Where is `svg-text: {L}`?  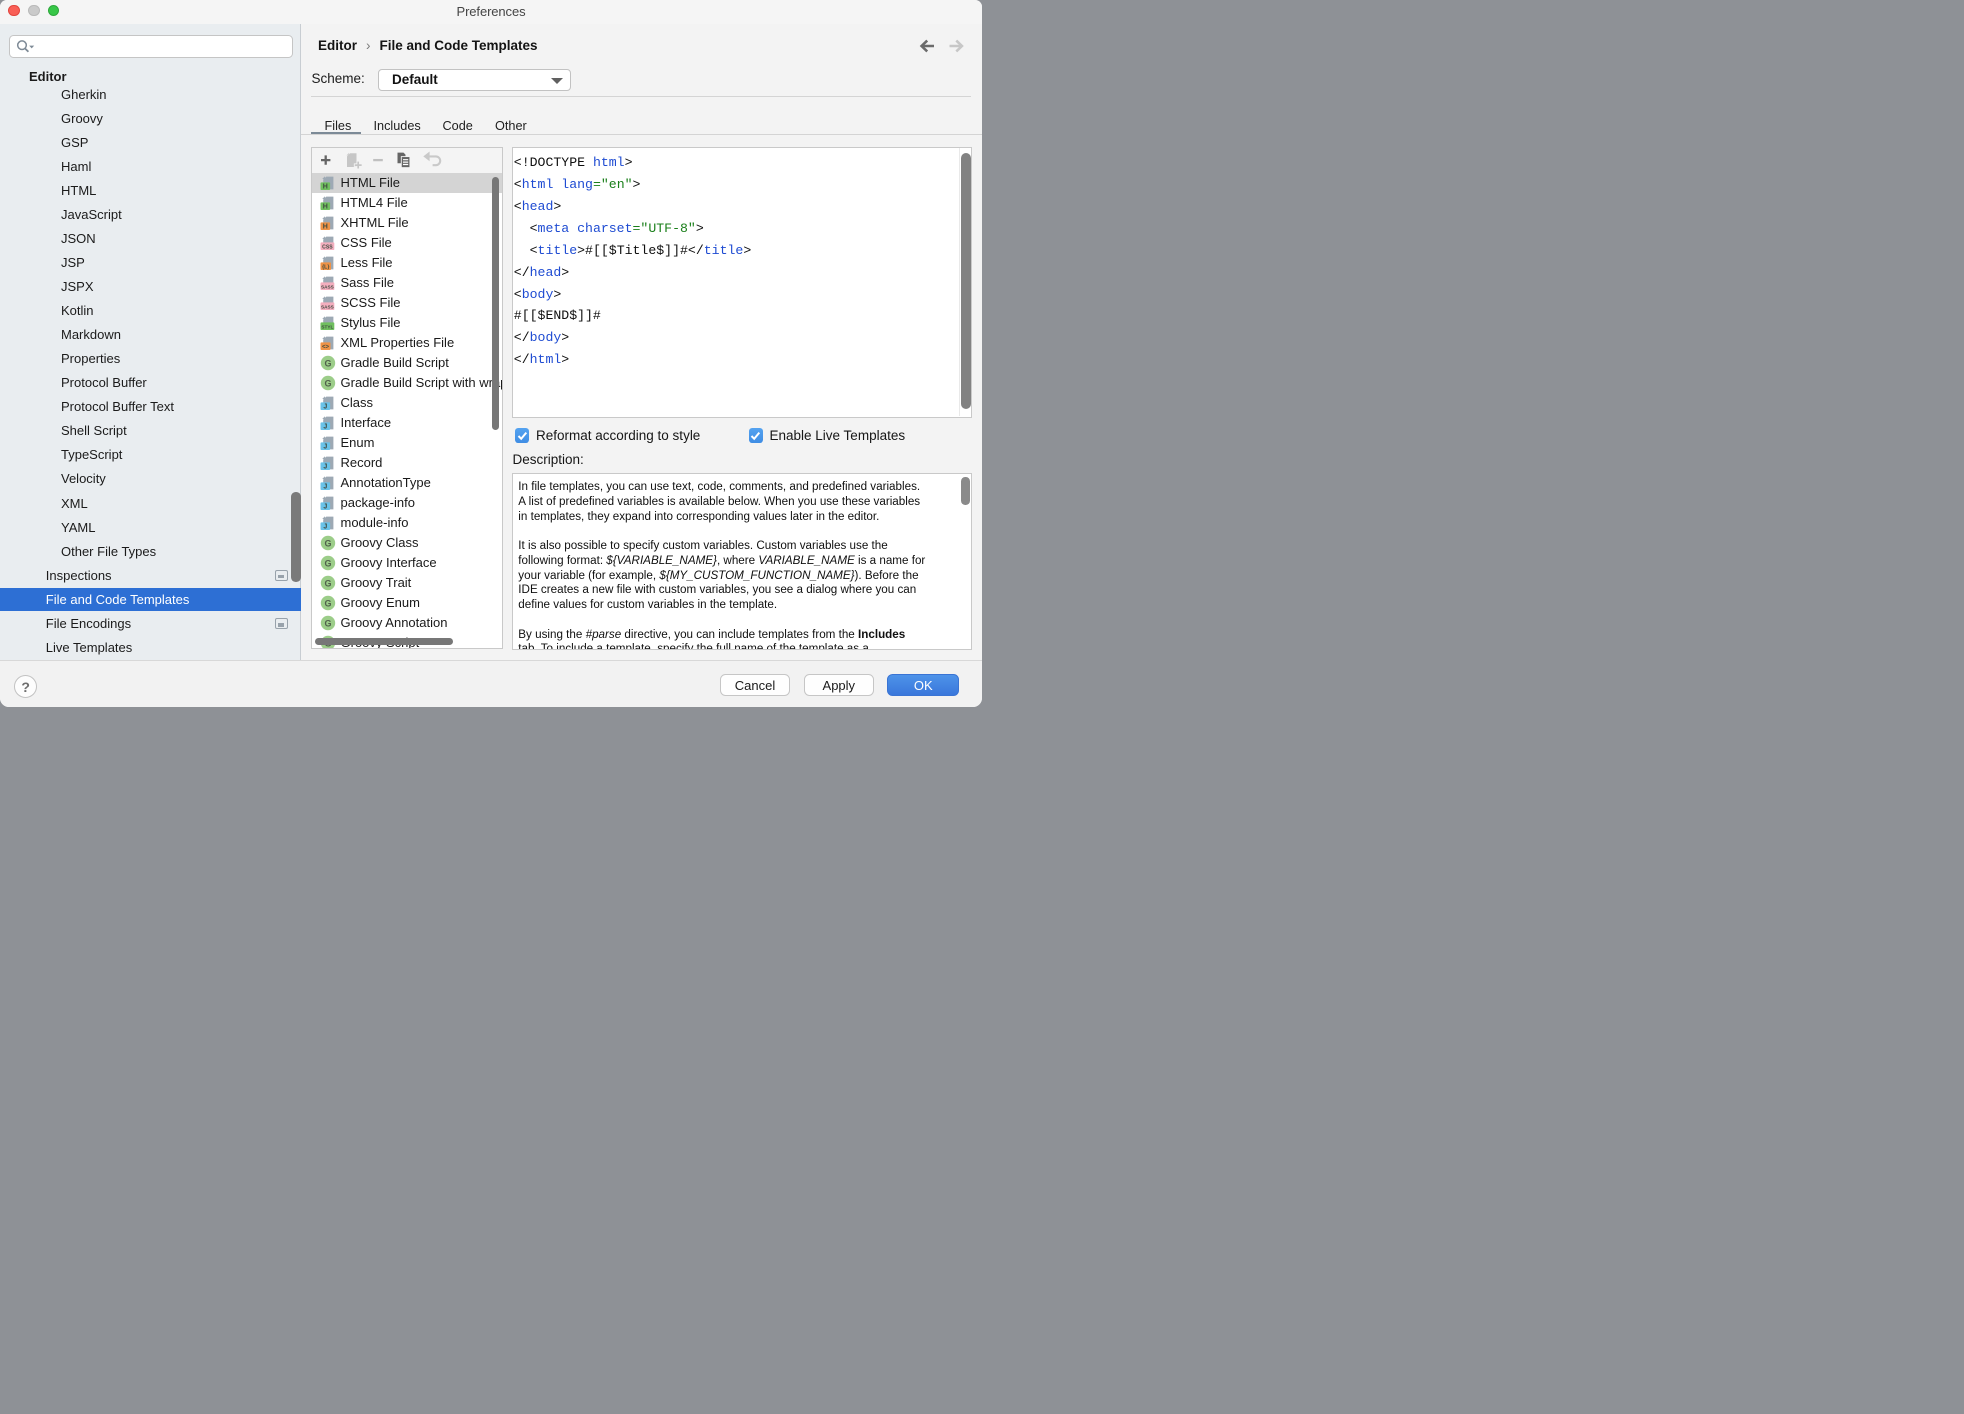
svg-text: {L} is located at coordinates (325, 267).